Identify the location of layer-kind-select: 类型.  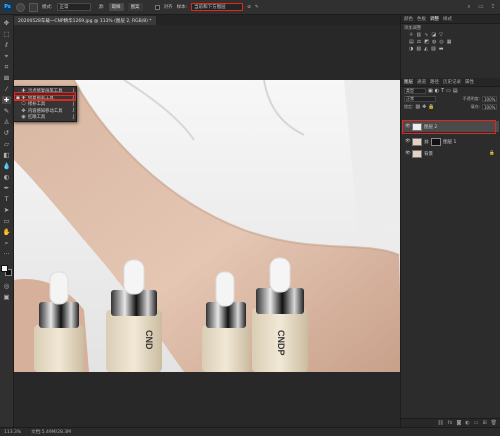
(415, 91).